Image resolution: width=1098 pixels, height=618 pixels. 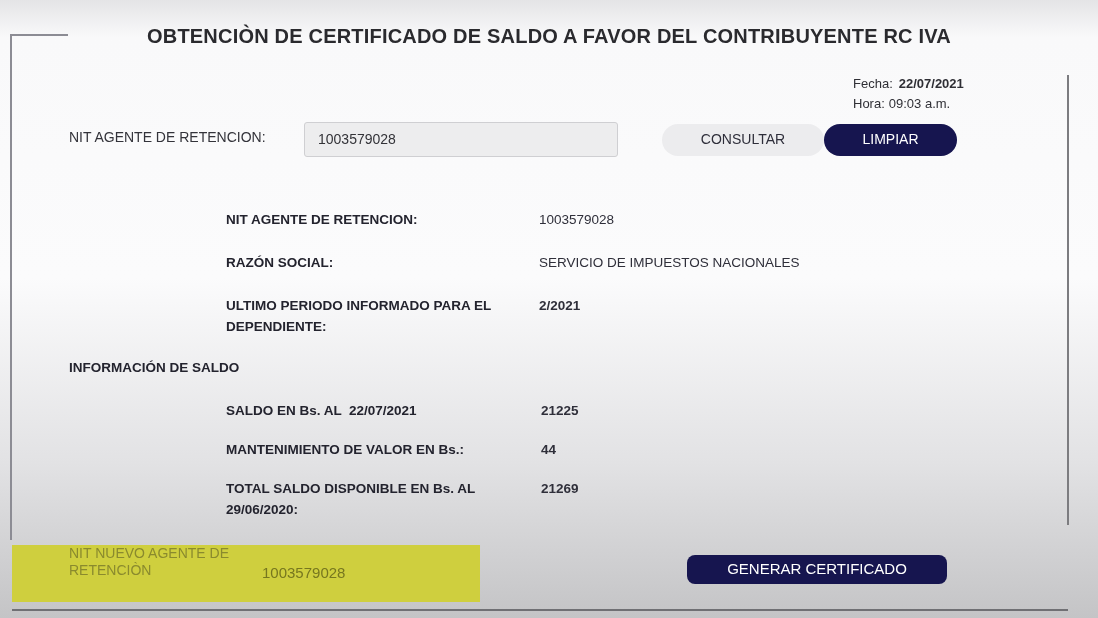 What do you see at coordinates (931, 84) in the screenshot?
I see `date-value: 22/07/2021` at bounding box center [931, 84].